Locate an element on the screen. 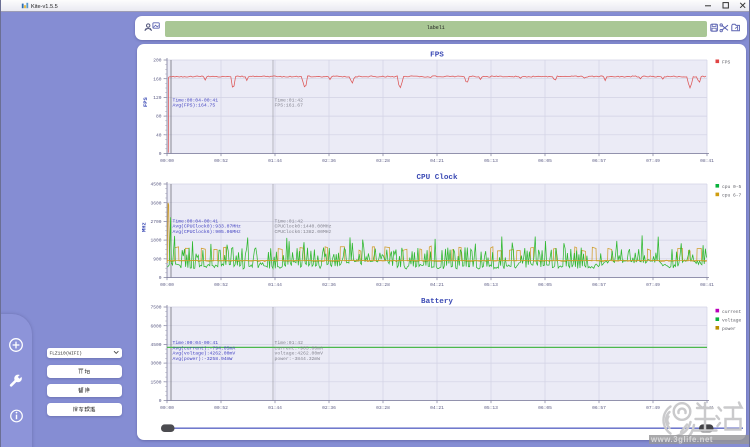 The height and width of the screenshot is (447, 750). svg-text: FLZ110(WIFI) is located at coordinates (66, 354).